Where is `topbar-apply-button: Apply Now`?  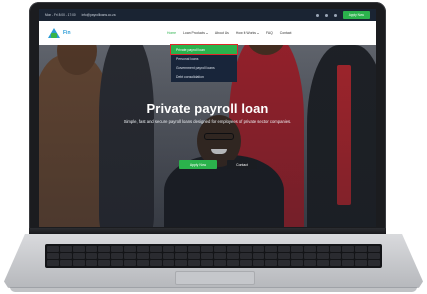
topbar-apply-button: Apply Now is located at coordinates (356, 15).